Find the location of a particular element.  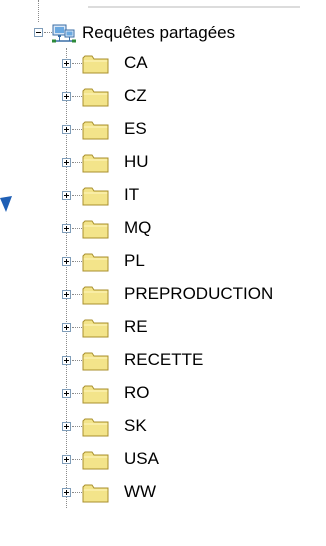

tree-node-folder: CA is located at coordinates (163, 63).